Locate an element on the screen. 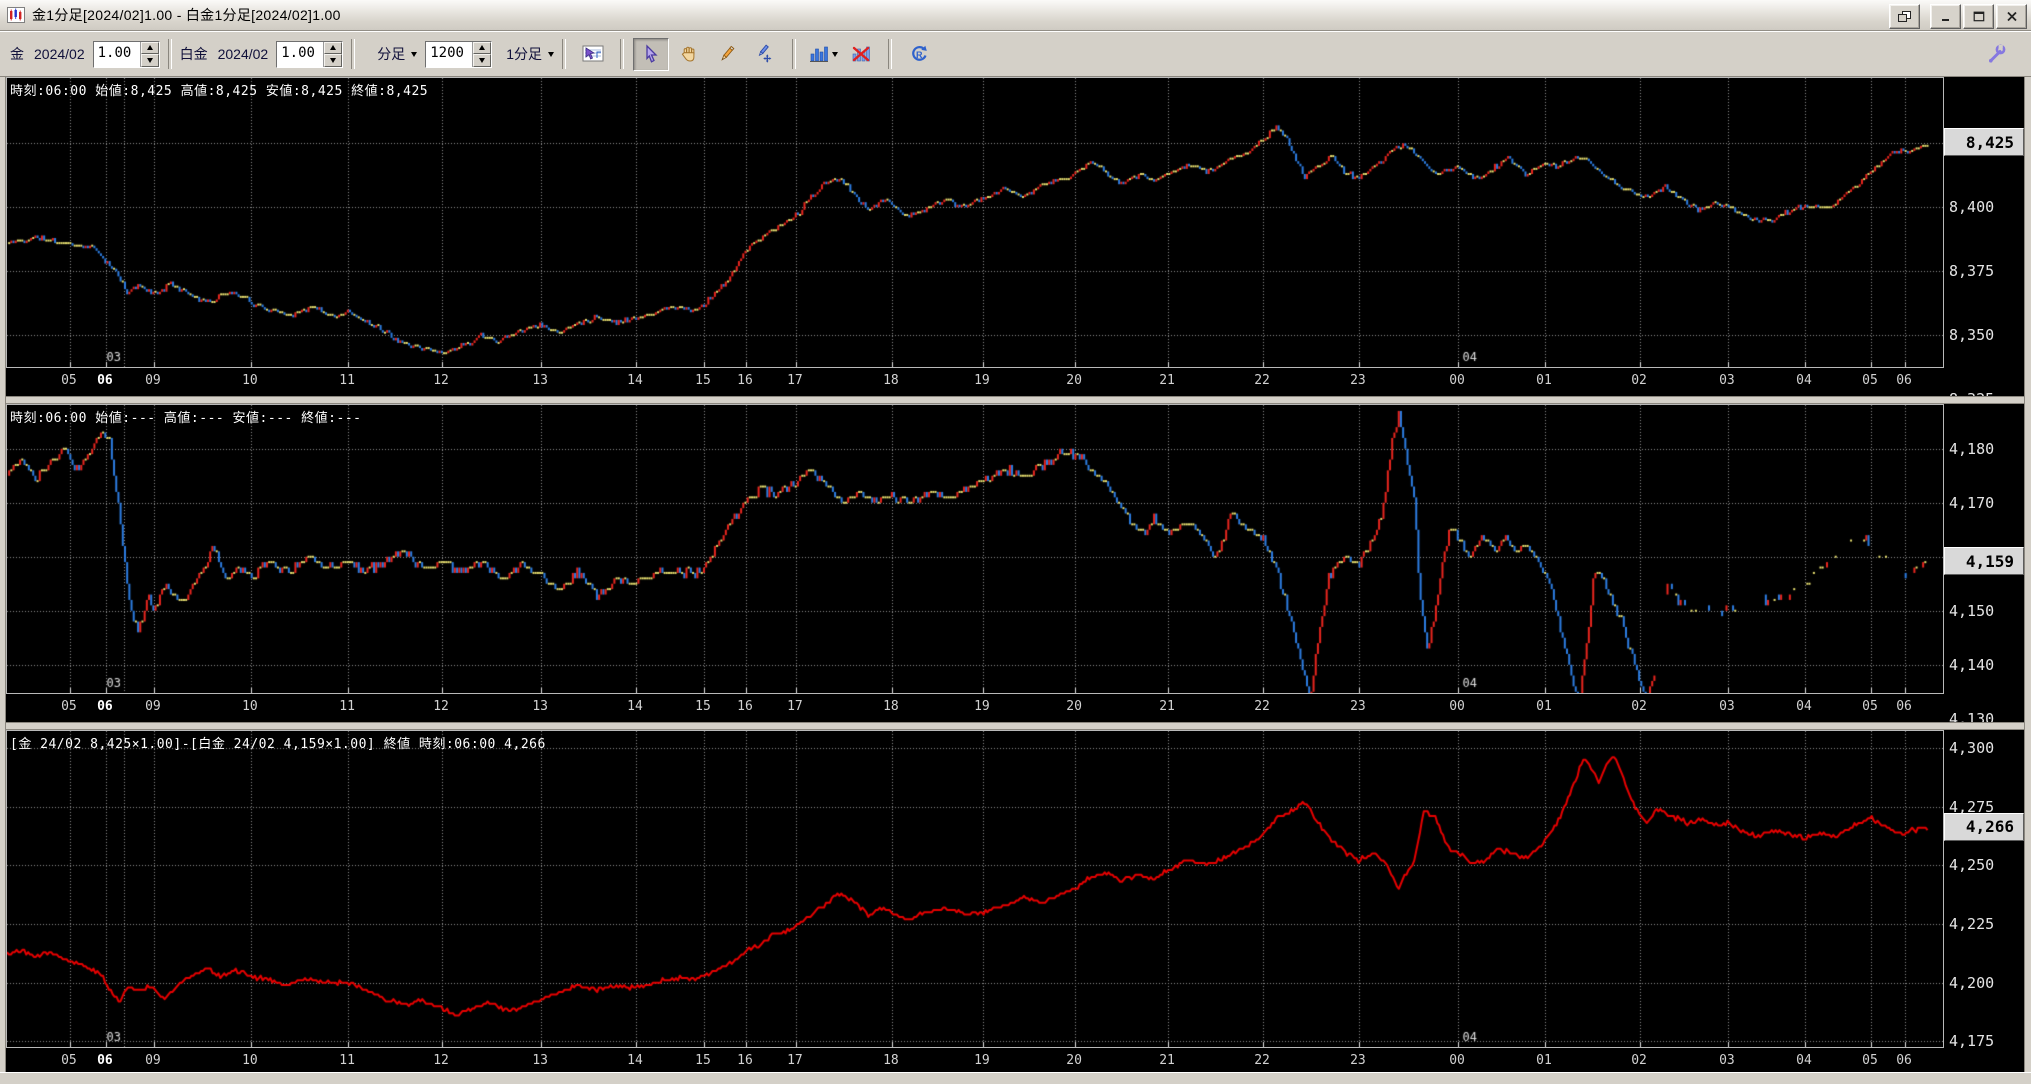  gold-ratio-spinner: 1.00 is located at coordinates (126, 54).